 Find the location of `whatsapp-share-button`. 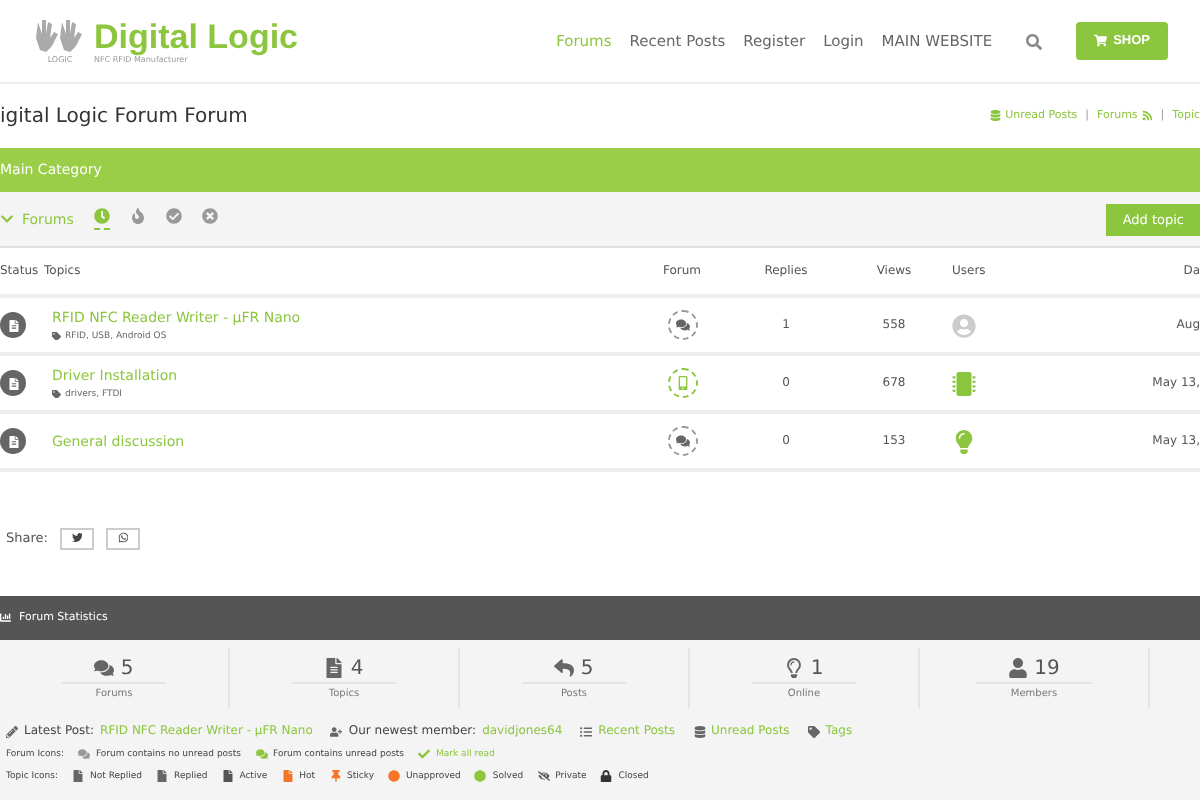

whatsapp-share-button is located at coordinates (122, 538).